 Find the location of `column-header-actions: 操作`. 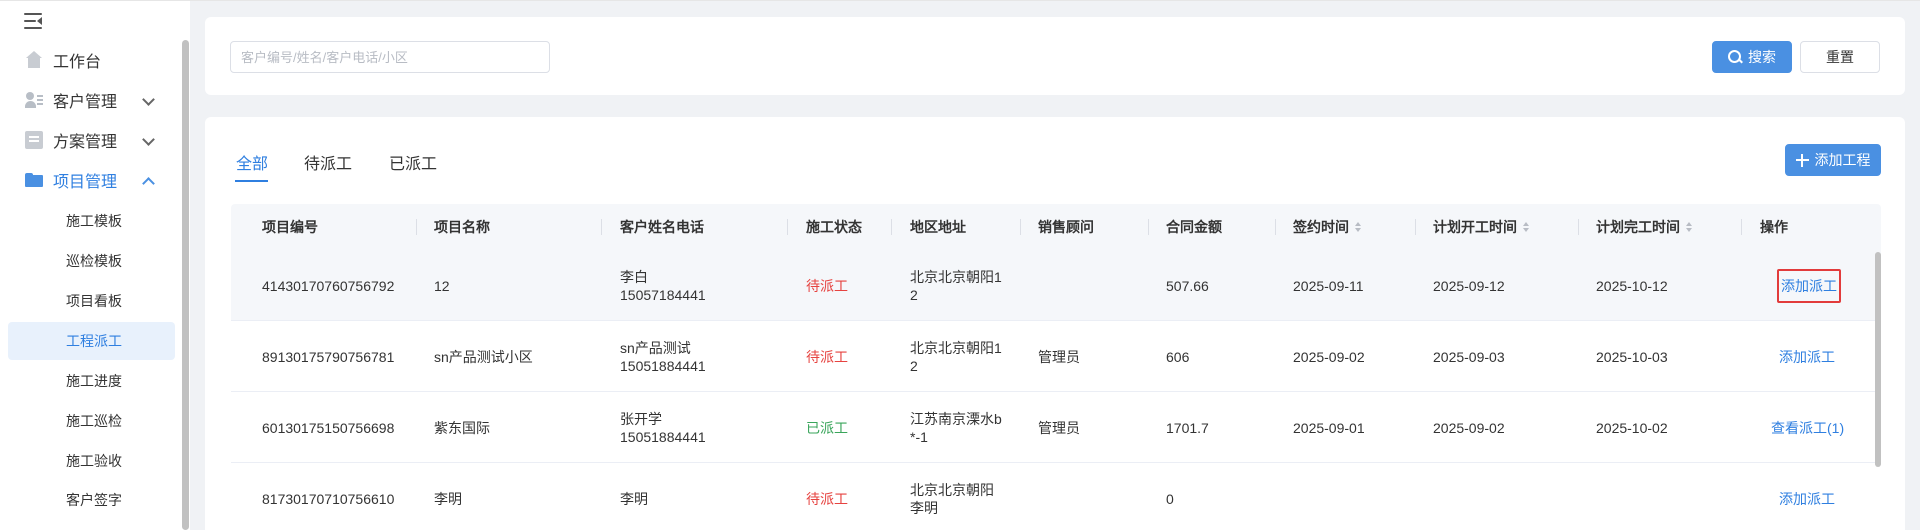

column-header-actions: 操作 is located at coordinates (1774, 227).